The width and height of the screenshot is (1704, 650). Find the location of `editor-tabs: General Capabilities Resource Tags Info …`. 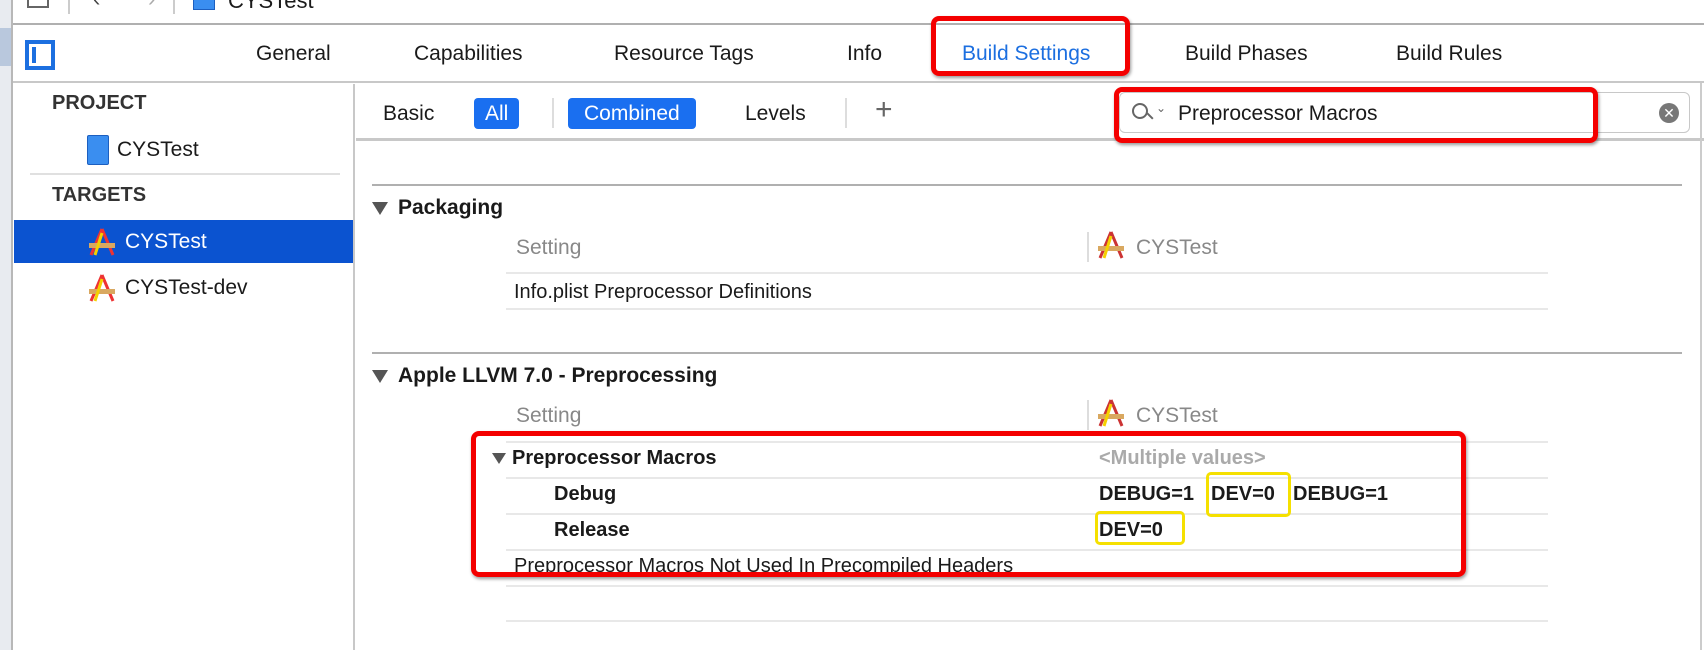

editor-tabs: General Capabilities Resource Tags Info … is located at coordinates (858, 54).